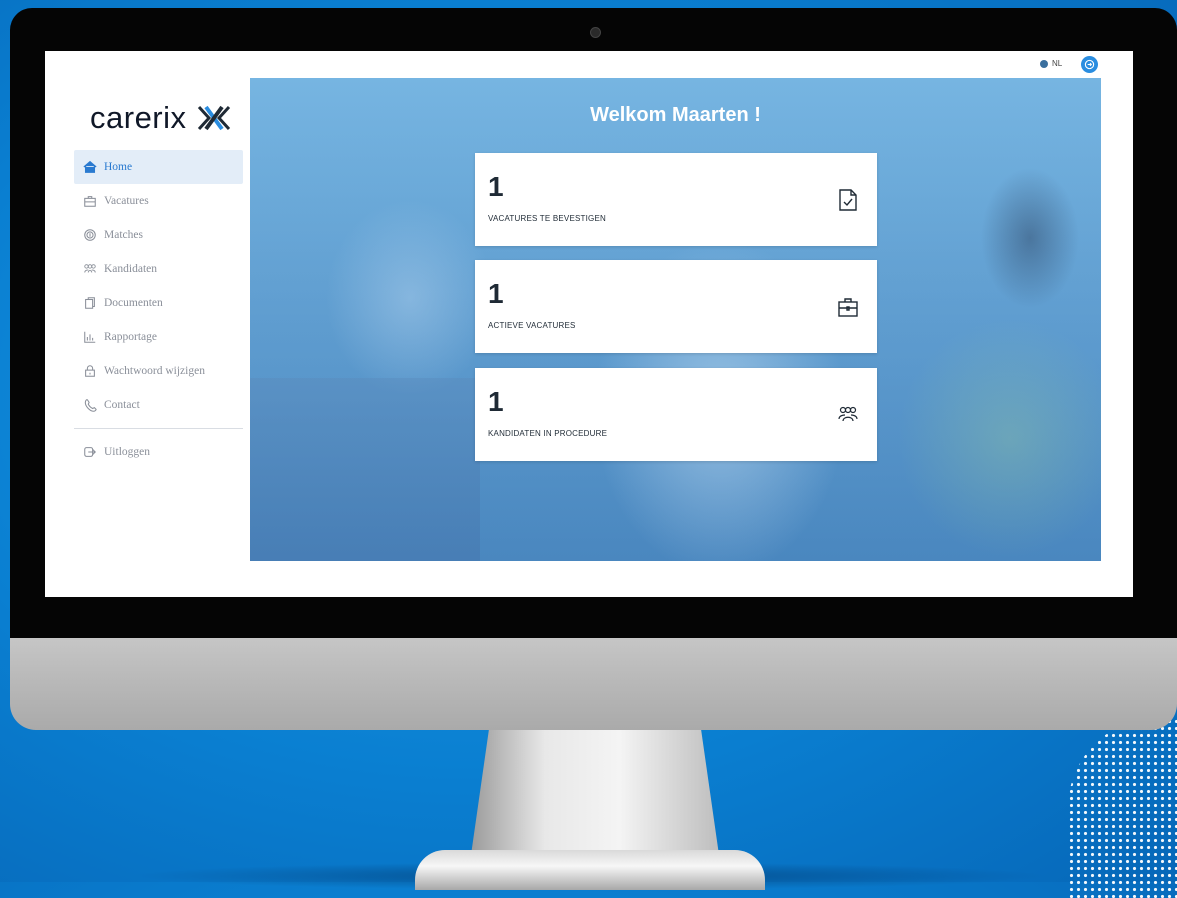 This screenshot has height=898, width=1177. Describe the element at coordinates (1051, 63) in the screenshot. I see `language-selector: NL` at that location.